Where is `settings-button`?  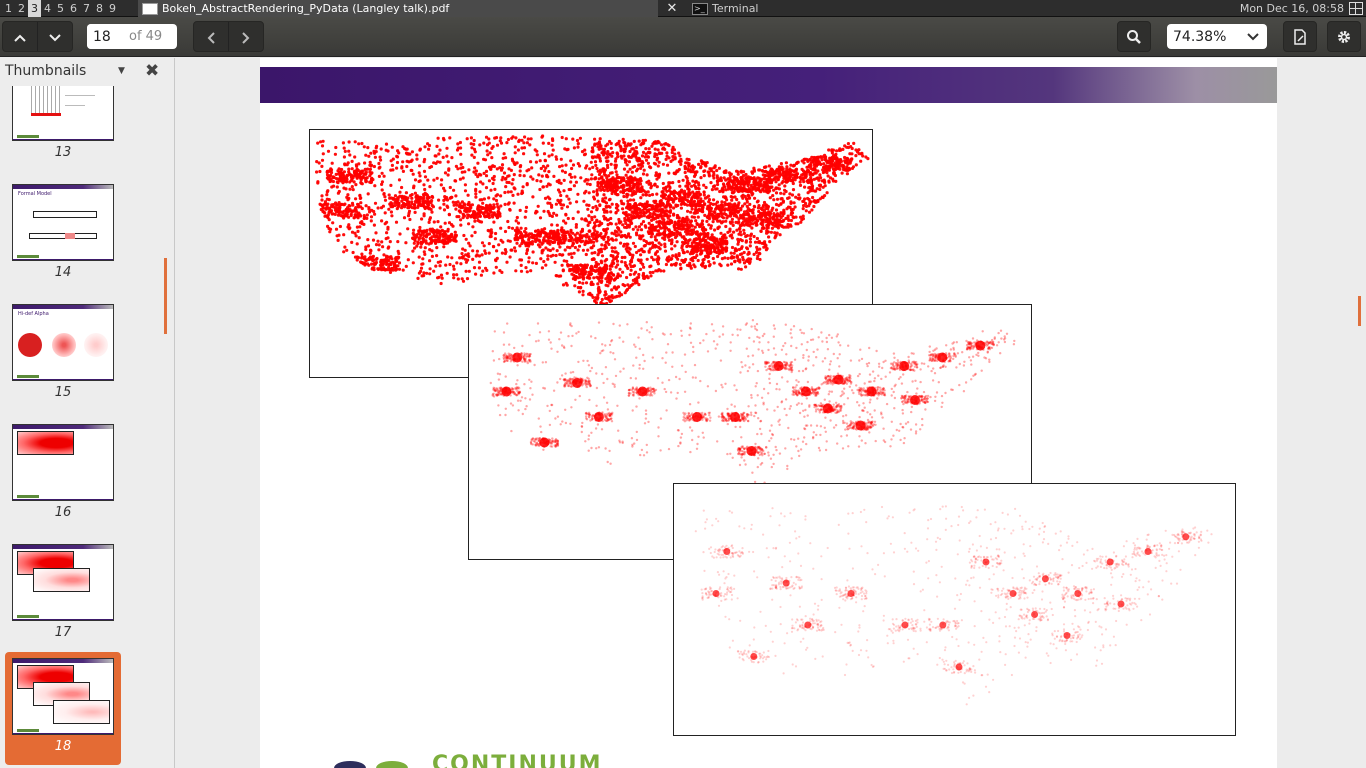 settings-button is located at coordinates (1344, 36).